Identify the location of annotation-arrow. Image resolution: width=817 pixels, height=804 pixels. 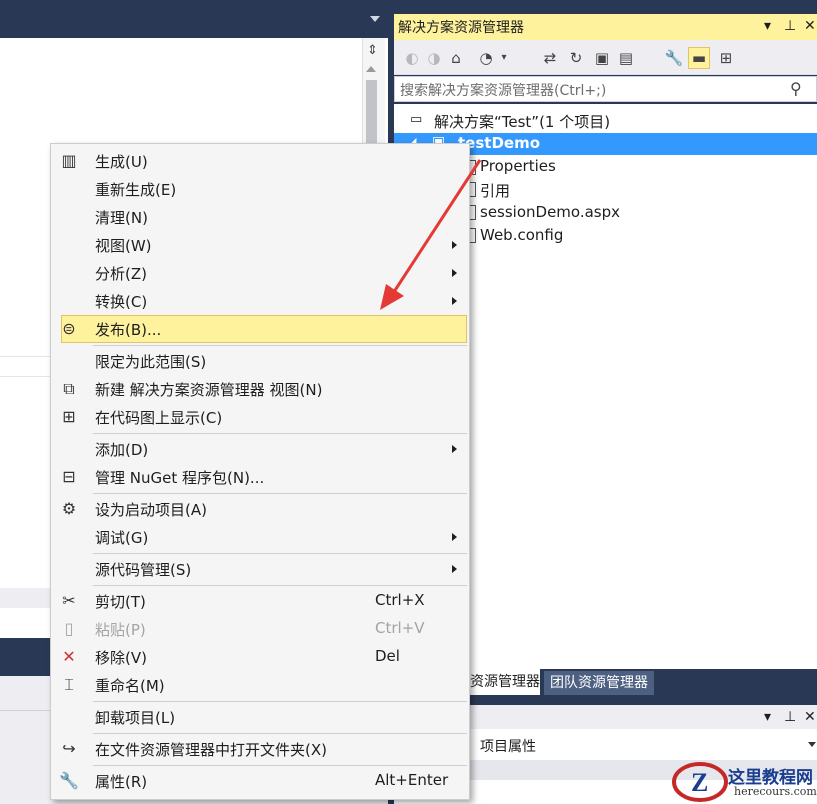
(431, 234).